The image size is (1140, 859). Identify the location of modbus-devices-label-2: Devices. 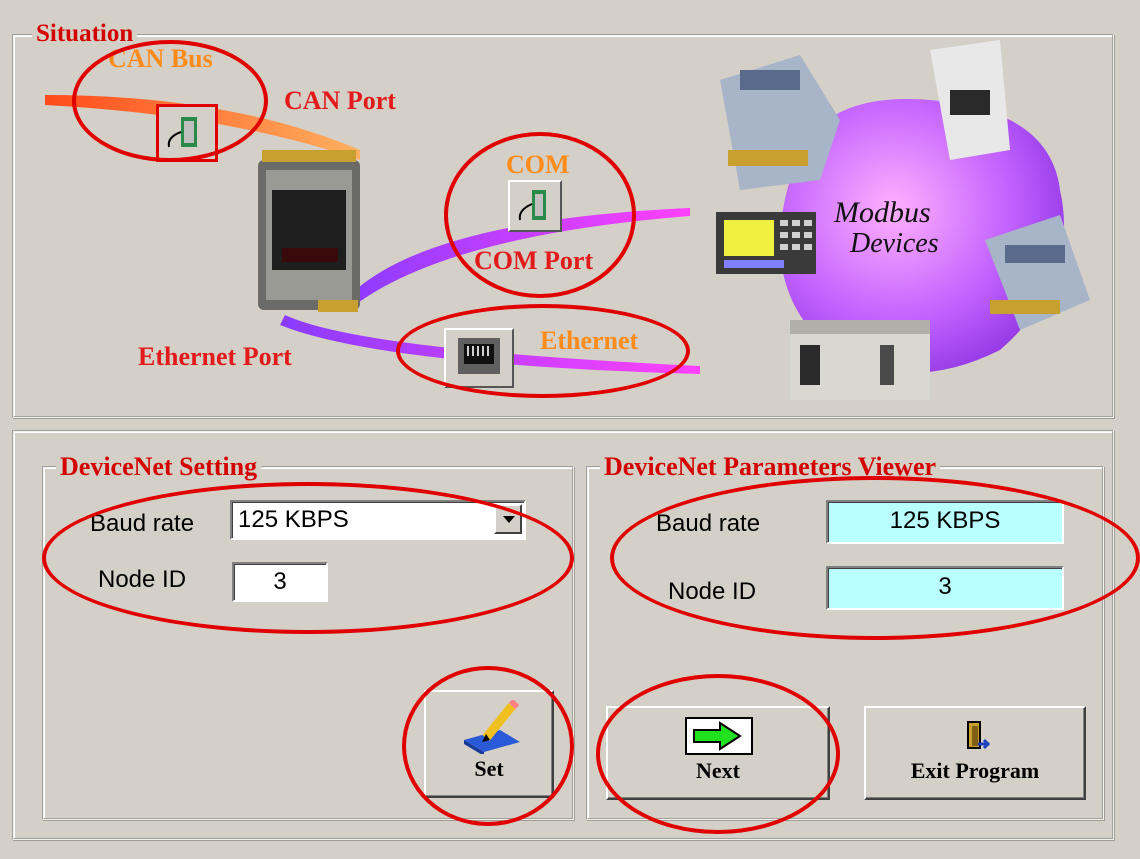
(894, 243).